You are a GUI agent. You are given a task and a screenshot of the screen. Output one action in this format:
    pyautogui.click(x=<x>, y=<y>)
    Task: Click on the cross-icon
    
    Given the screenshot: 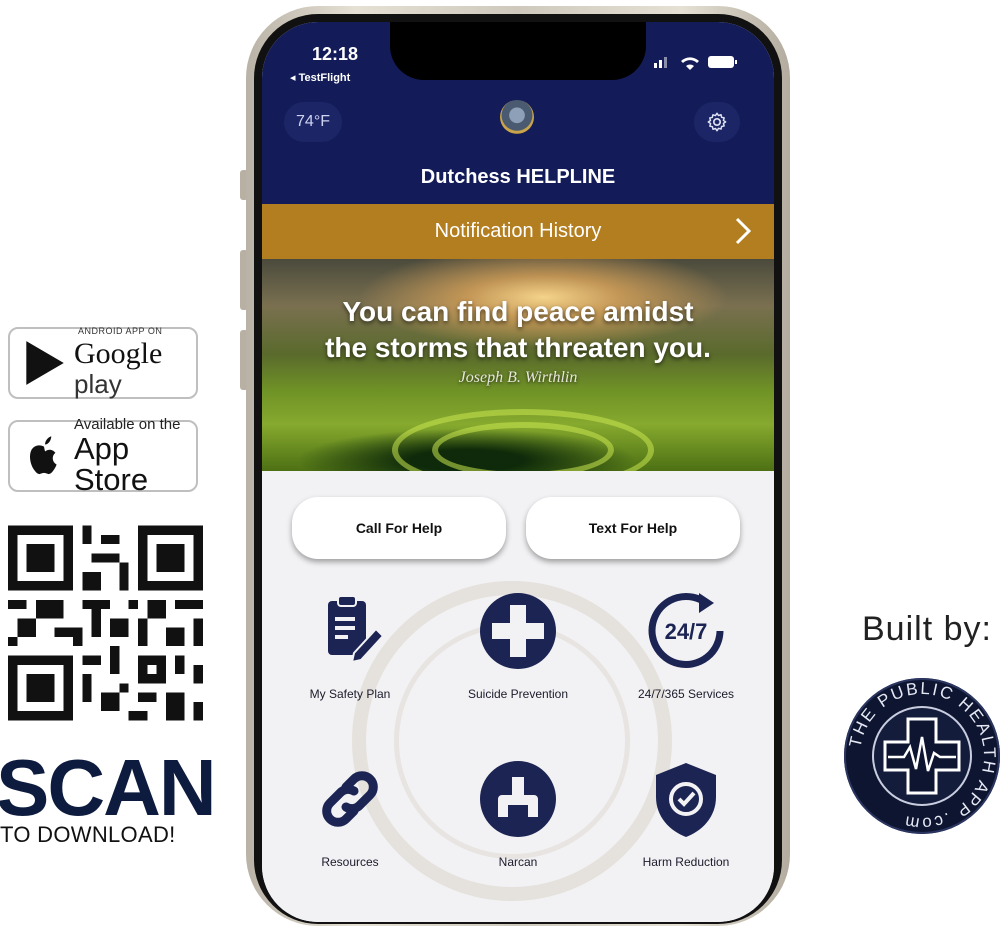 What is the action you would take?
    pyautogui.click(x=518, y=631)
    